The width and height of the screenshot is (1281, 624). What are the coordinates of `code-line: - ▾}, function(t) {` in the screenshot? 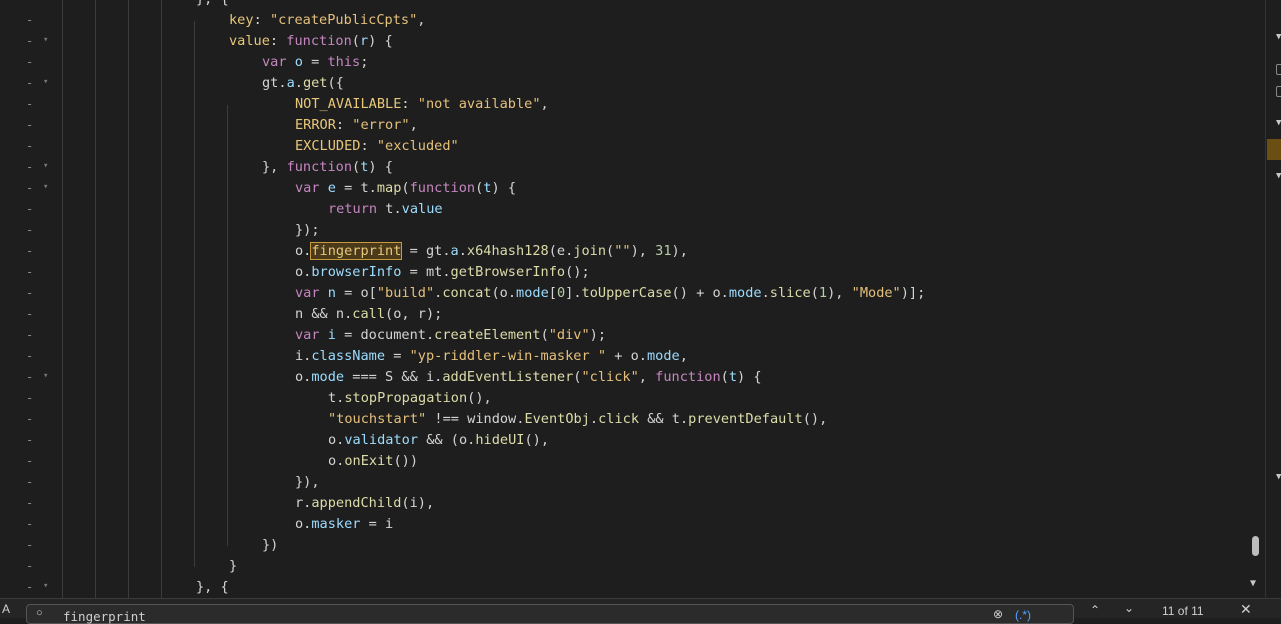 It's located at (632, 167).